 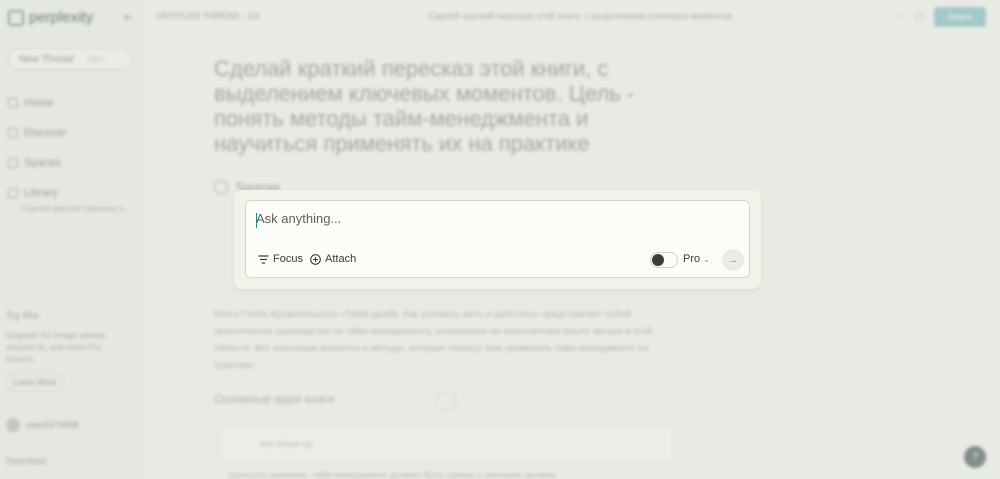 I want to click on pro-label: Pro, so click(x=692, y=259).